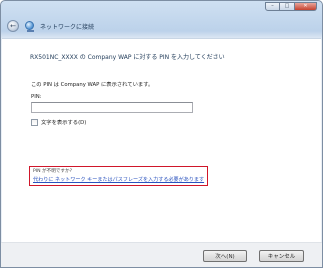 The width and height of the screenshot is (323, 268). What do you see at coordinates (118, 179) in the screenshot?
I see `use-network-key-link: 代わりに ネットワーク キーまたはパスフレーズを入力する必要があります` at bounding box center [118, 179].